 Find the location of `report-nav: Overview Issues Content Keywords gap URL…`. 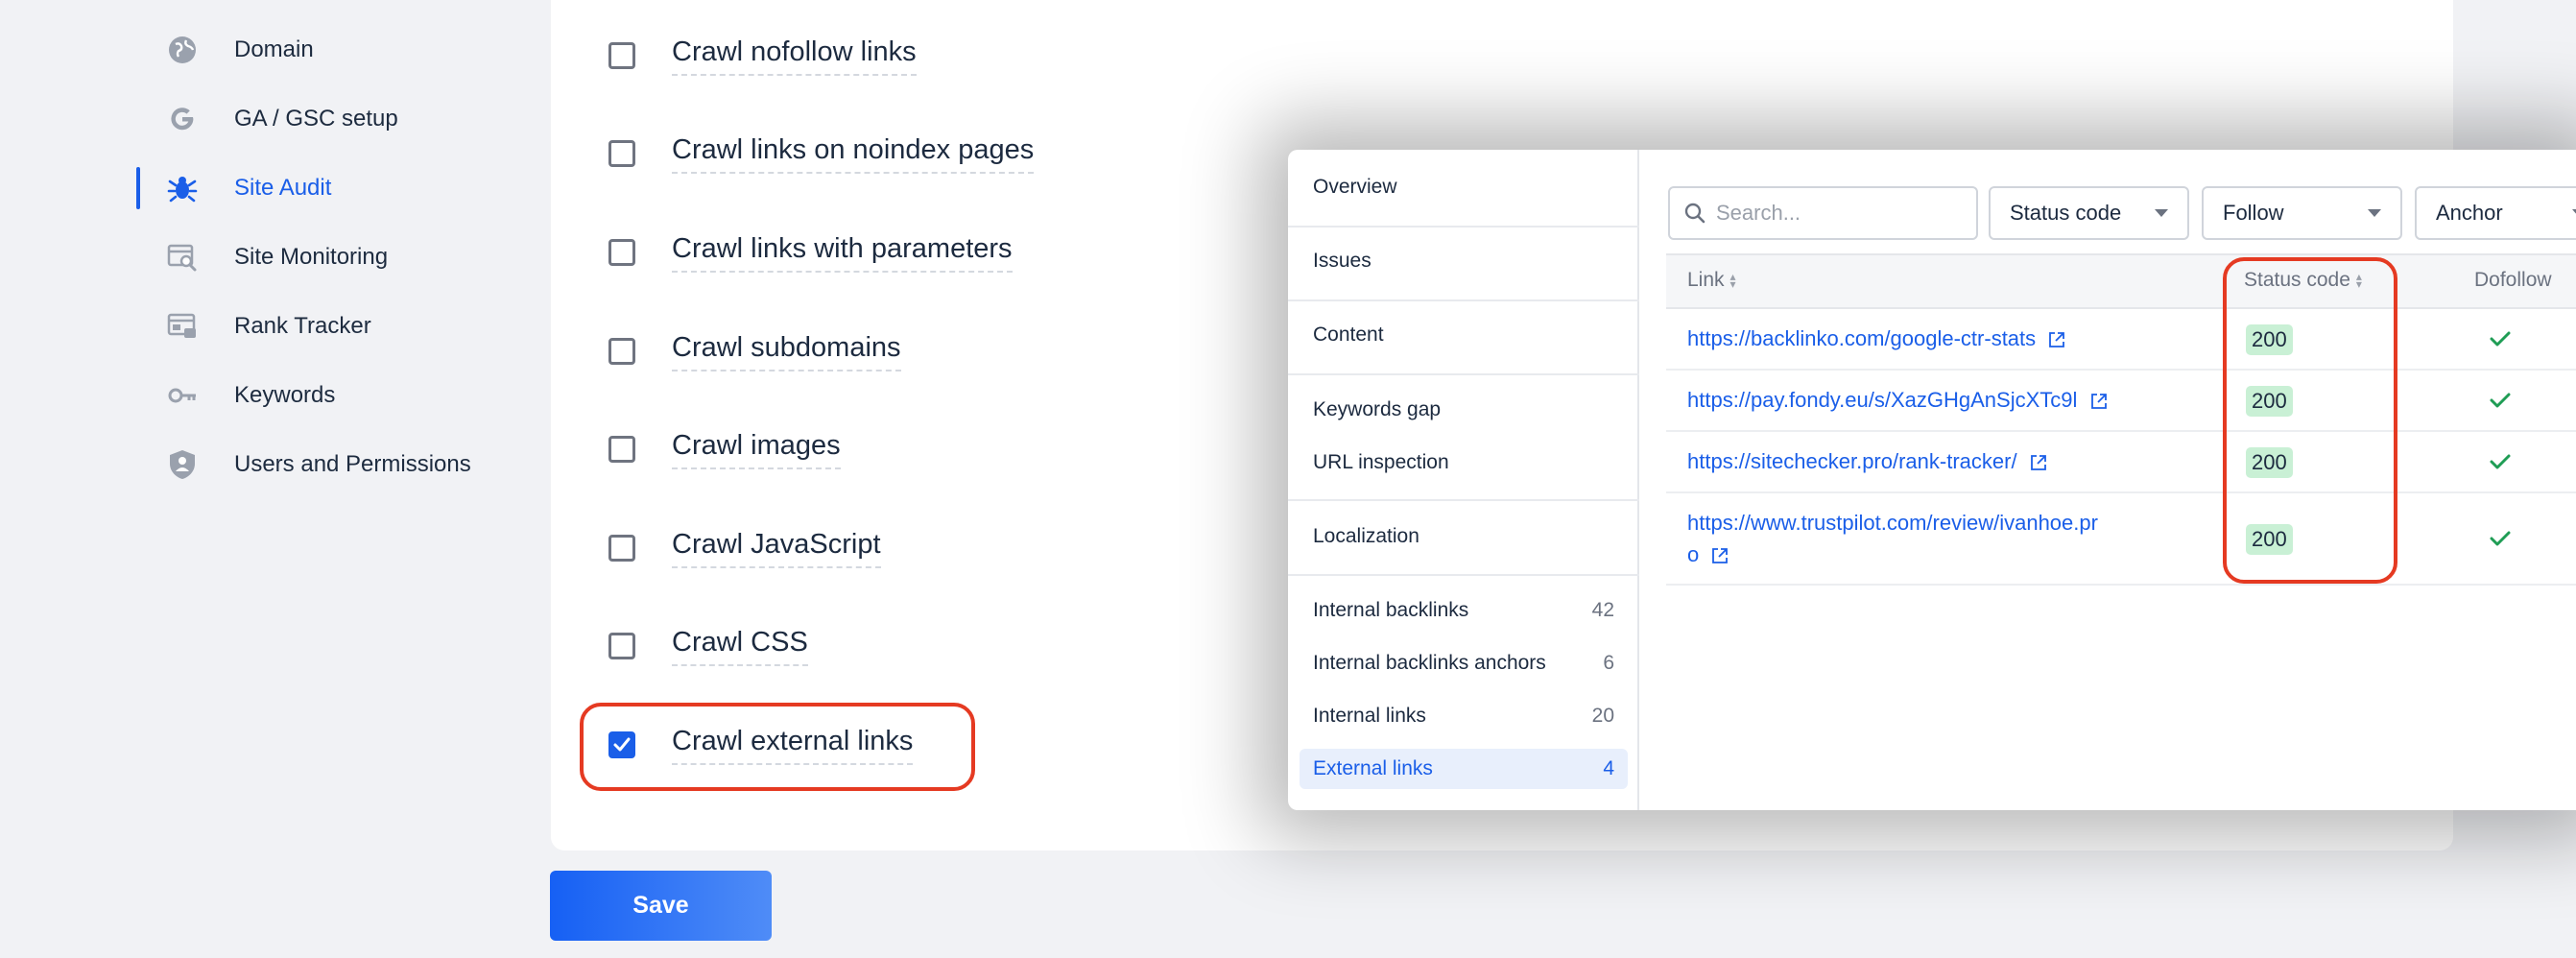

report-nav: Overview Issues Content Keywords gap URL… is located at coordinates (1463, 480).